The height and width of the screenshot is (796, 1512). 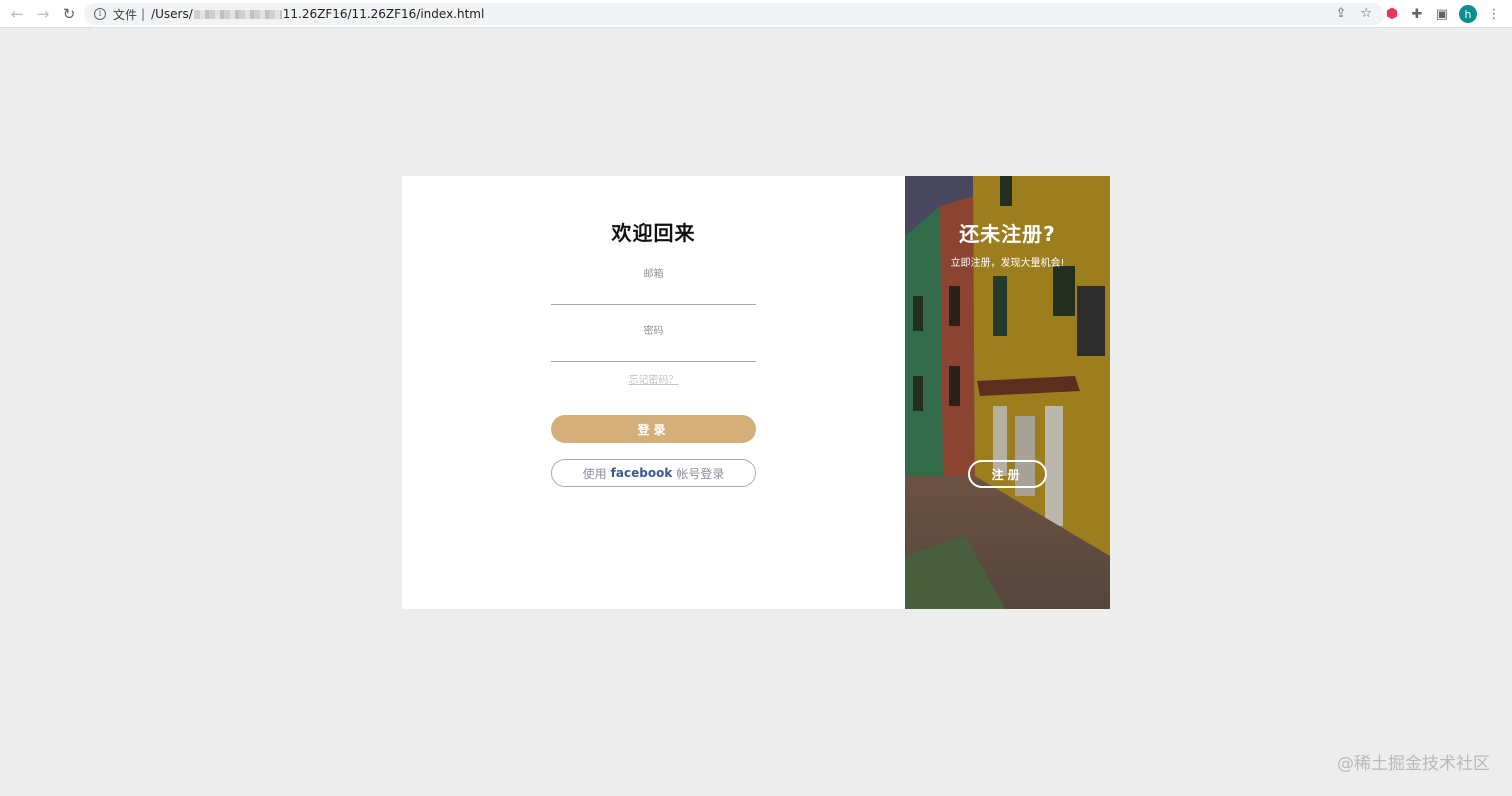 What do you see at coordinates (1366, 13) in the screenshot?
I see `bookmark-star-icon: ☆` at bounding box center [1366, 13].